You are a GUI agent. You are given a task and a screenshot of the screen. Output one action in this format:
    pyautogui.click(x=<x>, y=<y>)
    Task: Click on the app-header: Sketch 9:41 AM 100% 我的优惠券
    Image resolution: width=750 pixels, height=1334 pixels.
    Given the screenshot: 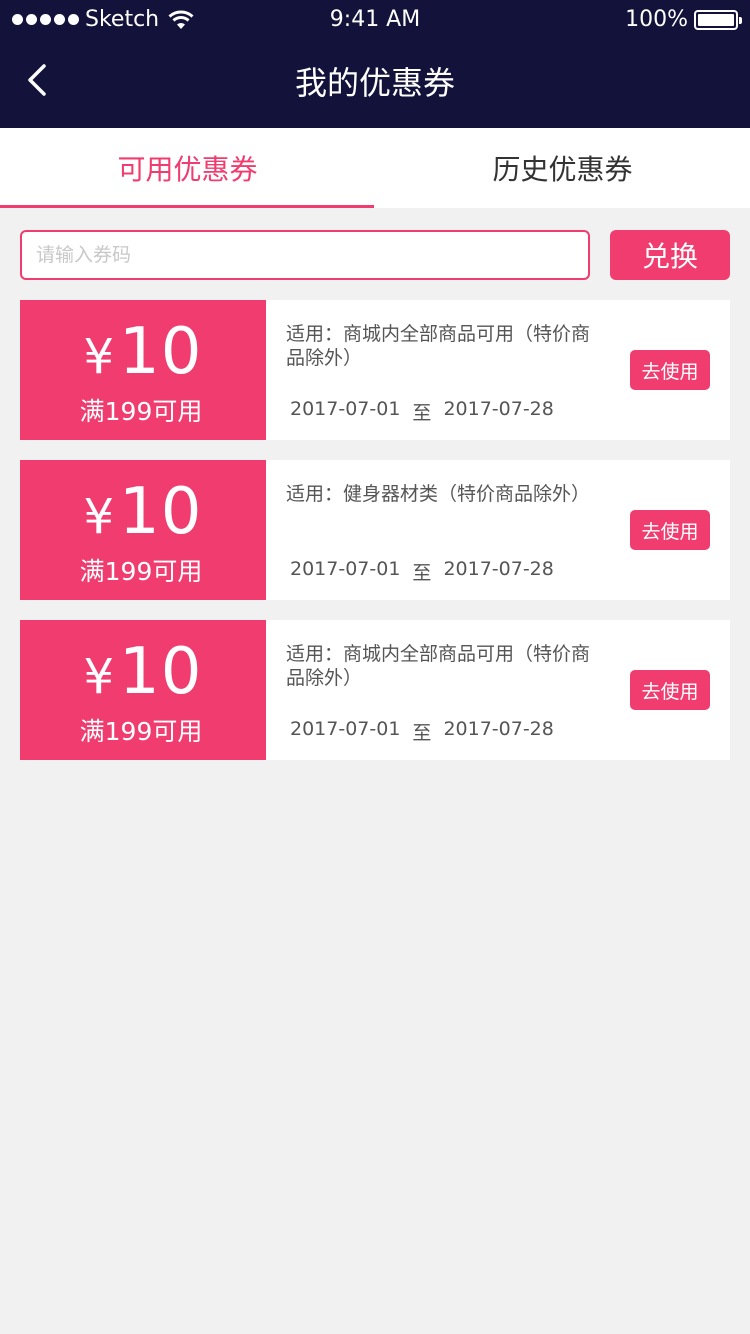 What is the action you would take?
    pyautogui.click(x=375, y=64)
    